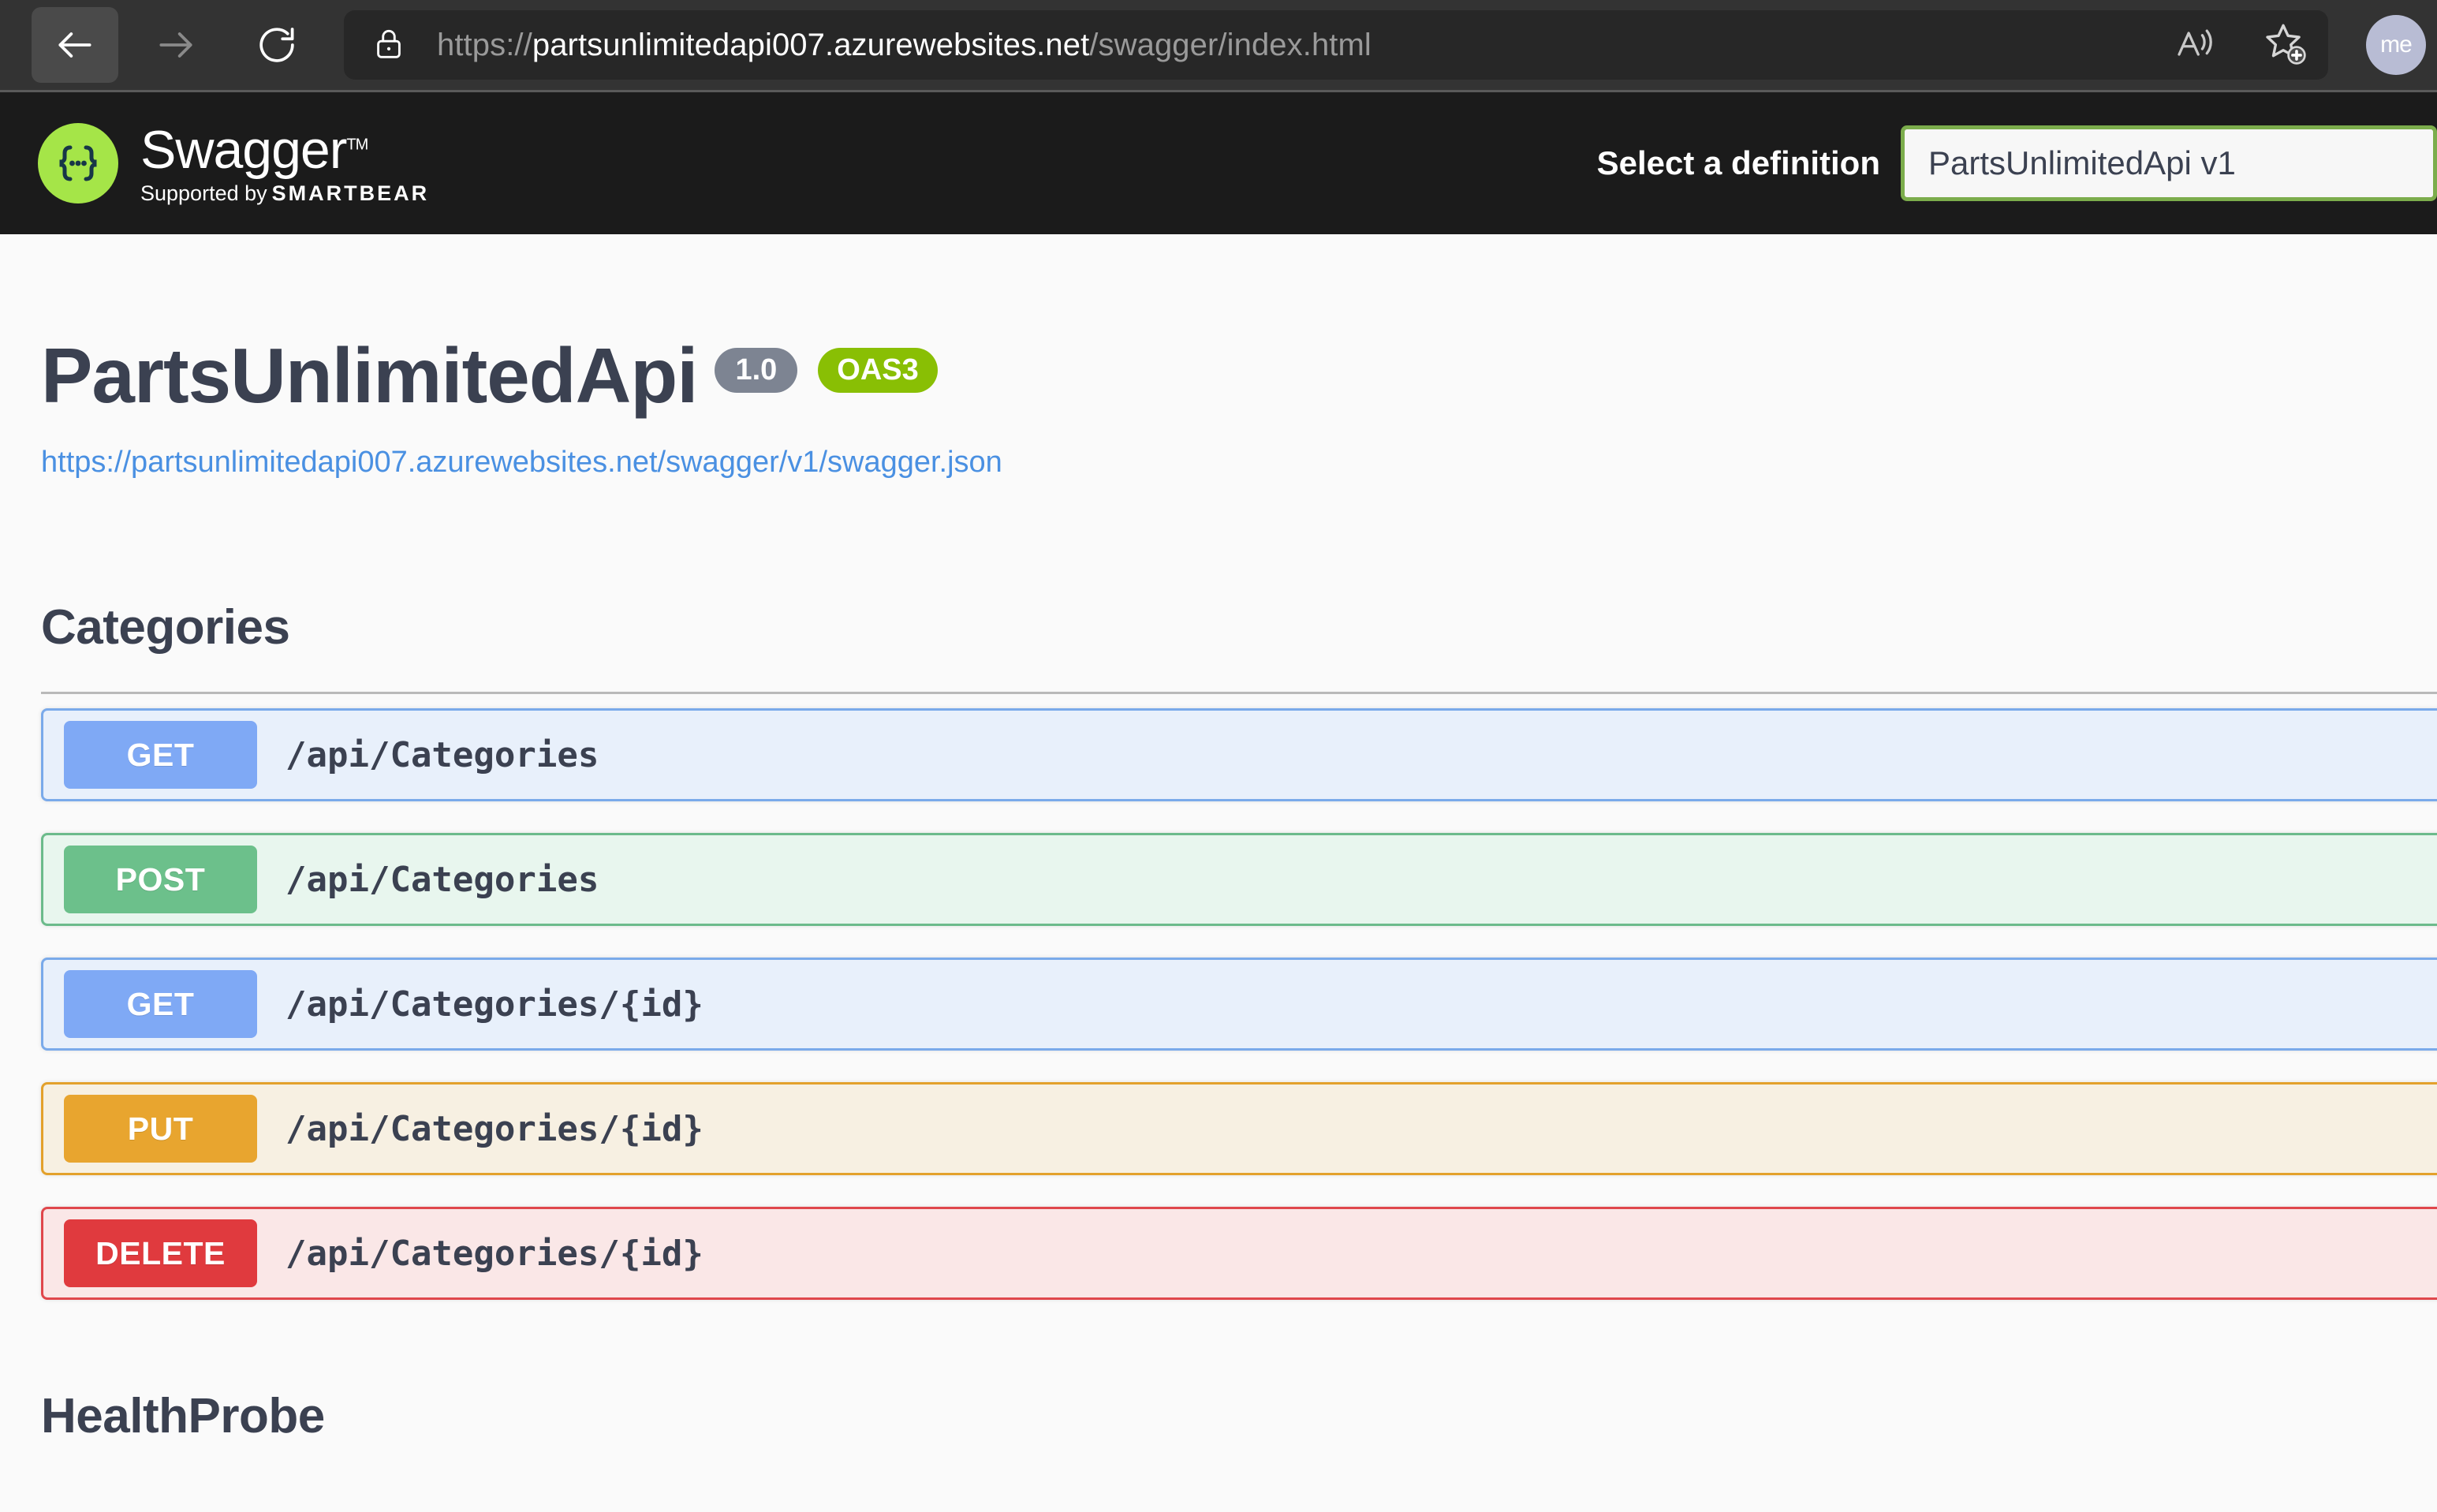 The height and width of the screenshot is (1512, 2437). I want to click on profile-avatar: me, so click(2396, 45).